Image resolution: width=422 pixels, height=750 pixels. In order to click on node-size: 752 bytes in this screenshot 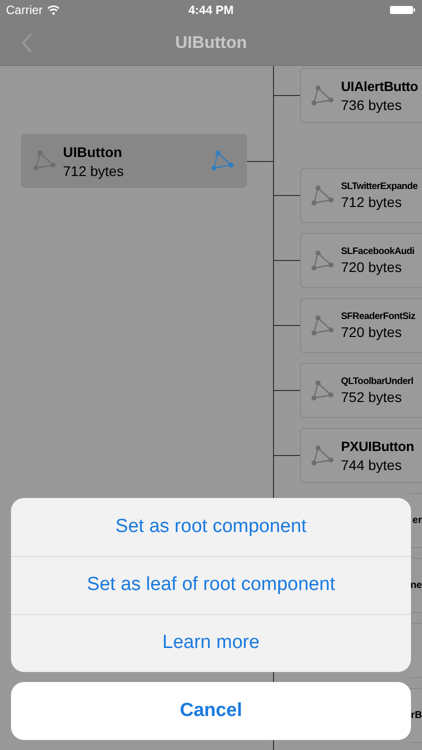, I will do `click(372, 397)`.